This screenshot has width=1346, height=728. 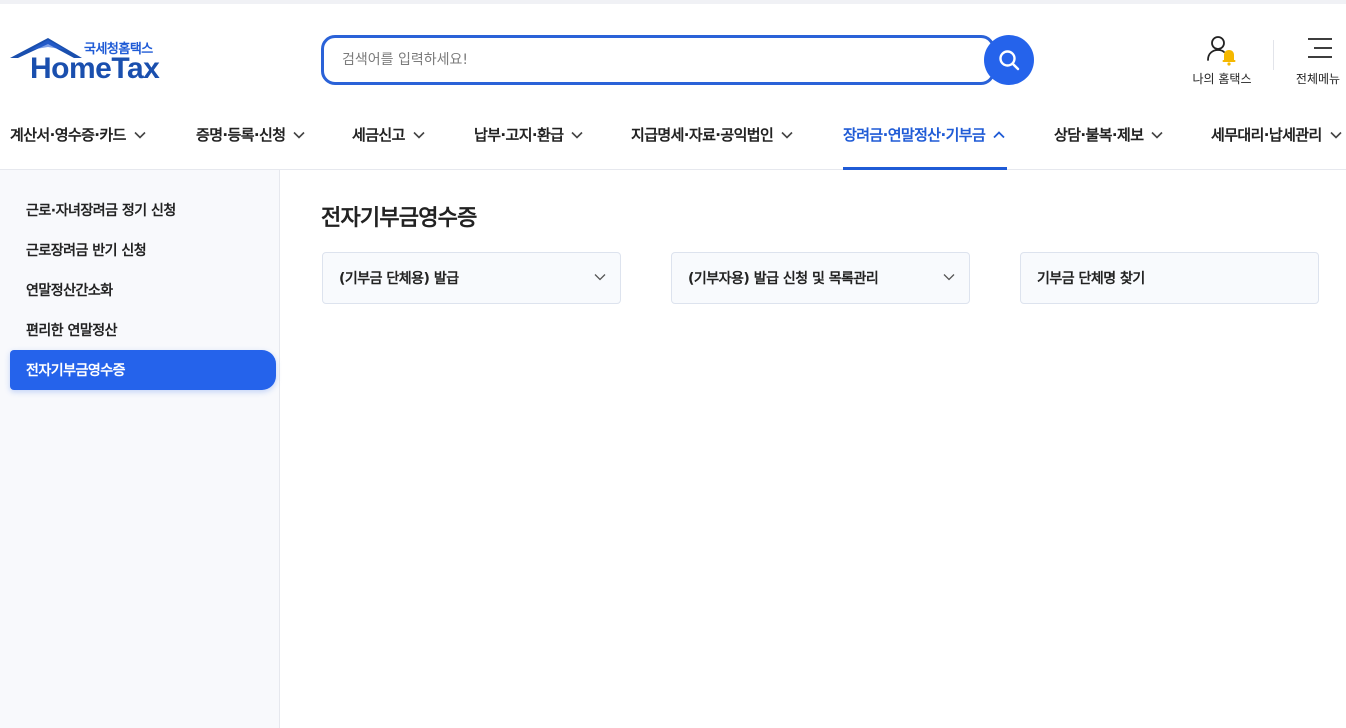 What do you see at coordinates (1222, 79) in the screenshot?
I see `my-hometax-label: 나의 홈택스` at bounding box center [1222, 79].